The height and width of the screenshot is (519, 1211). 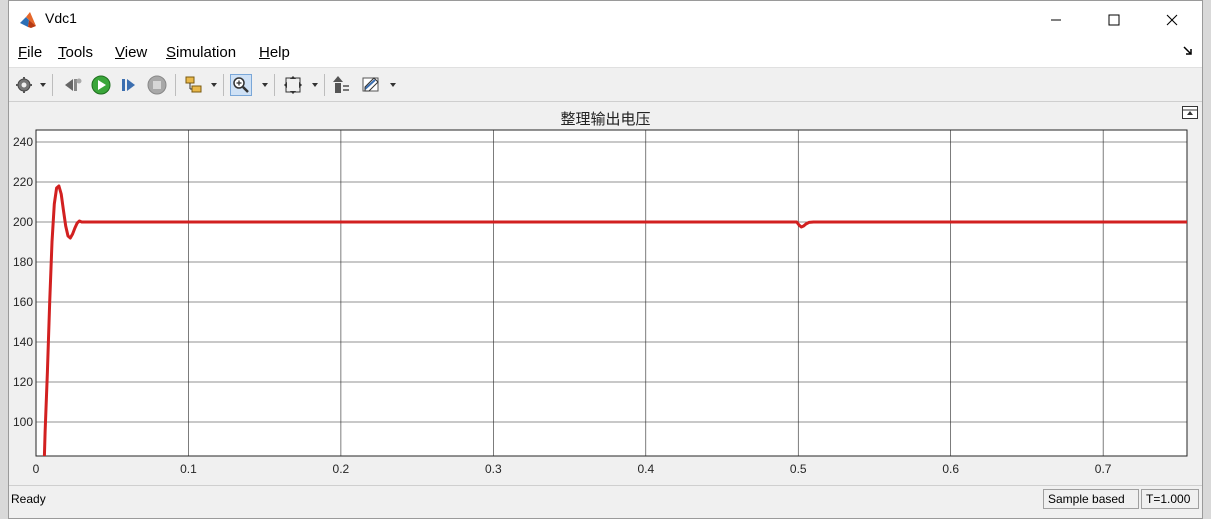 What do you see at coordinates (279, 52) in the screenshot?
I see `menu-help-label: elp` at bounding box center [279, 52].